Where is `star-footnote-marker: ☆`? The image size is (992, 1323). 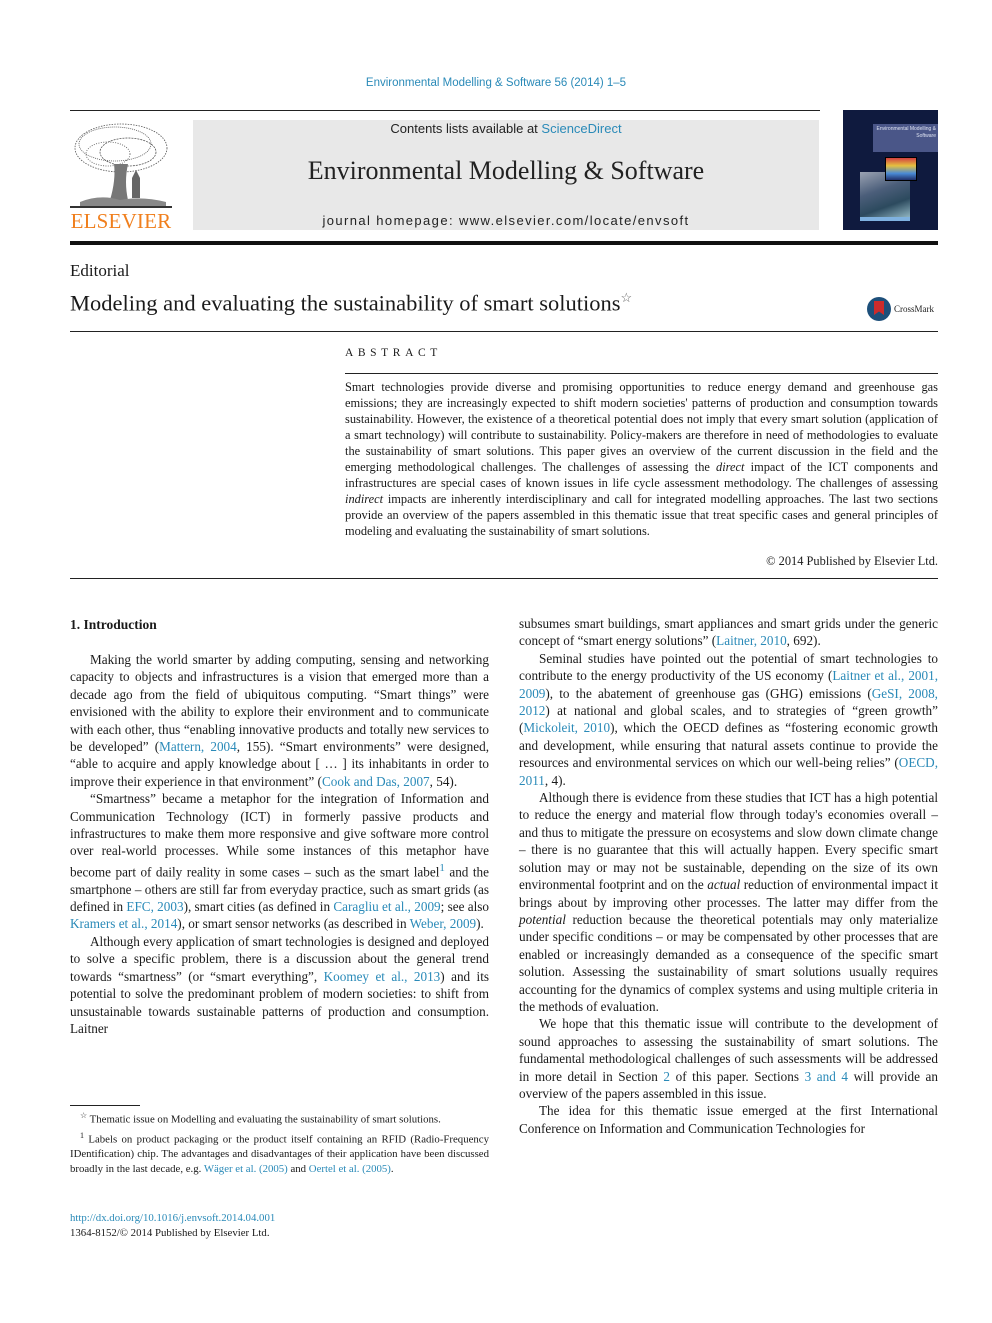 star-footnote-marker: ☆ is located at coordinates (627, 297).